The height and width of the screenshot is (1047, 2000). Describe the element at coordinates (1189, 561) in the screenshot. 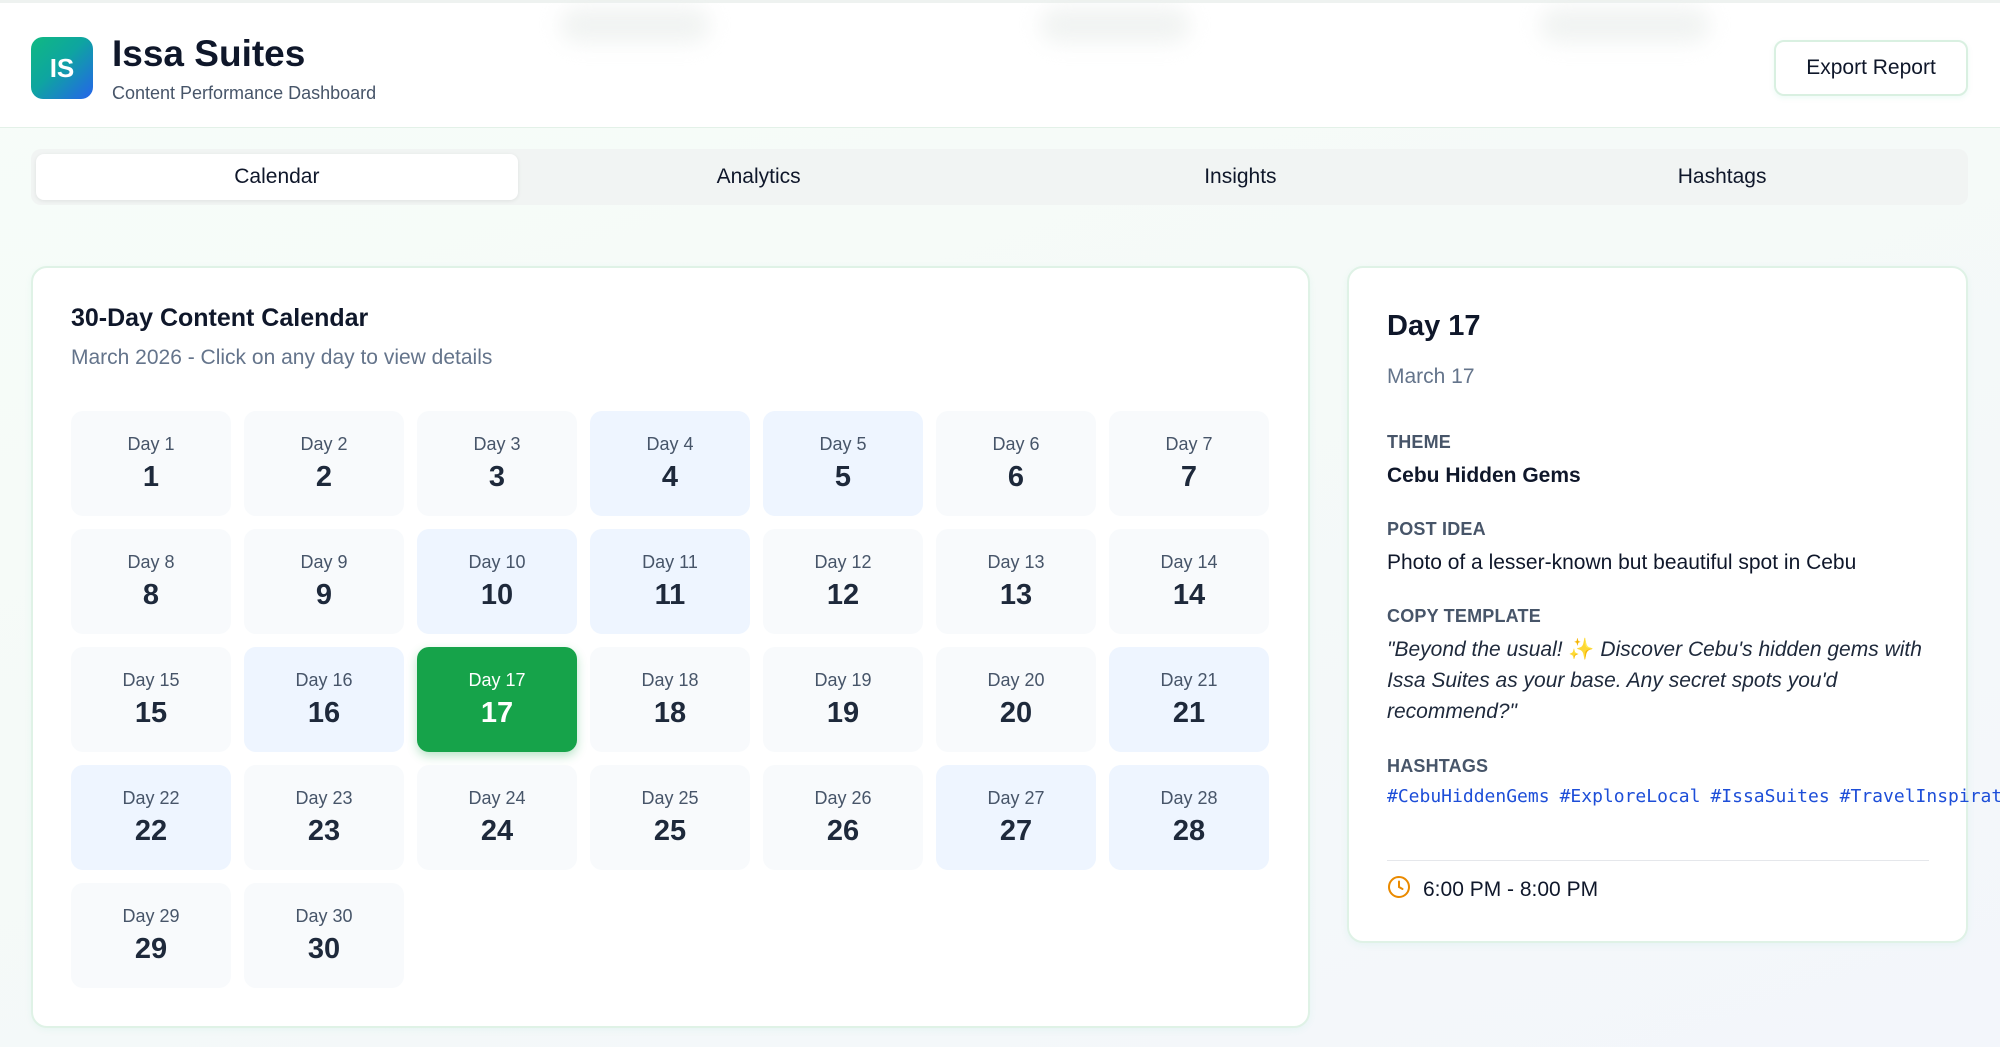

I see `day-label: Day 14` at that location.